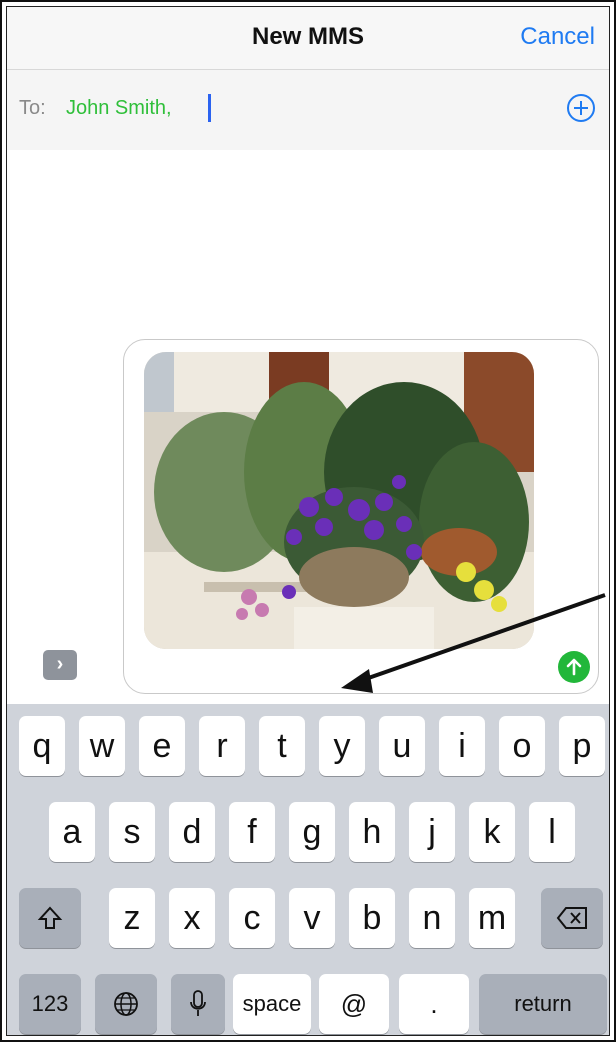 The image size is (616, 1042). I want to click on key-e: e, so click(162, 746).